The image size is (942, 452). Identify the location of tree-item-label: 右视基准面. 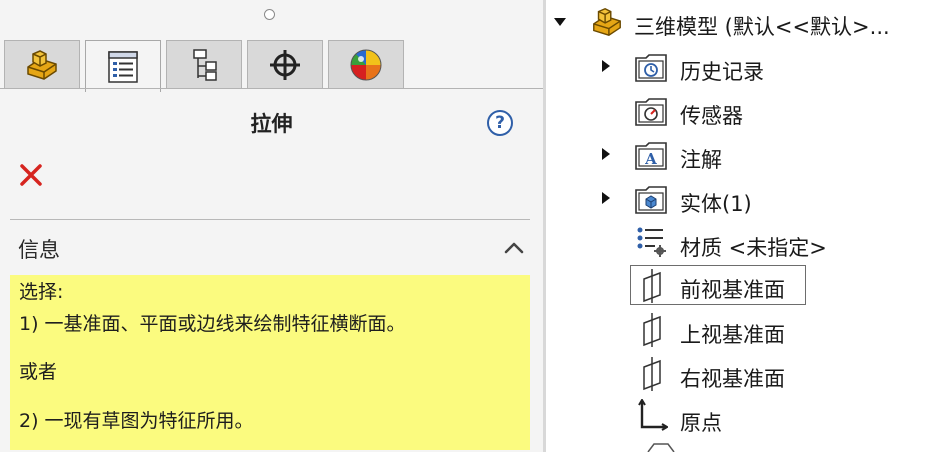
(732, 379).